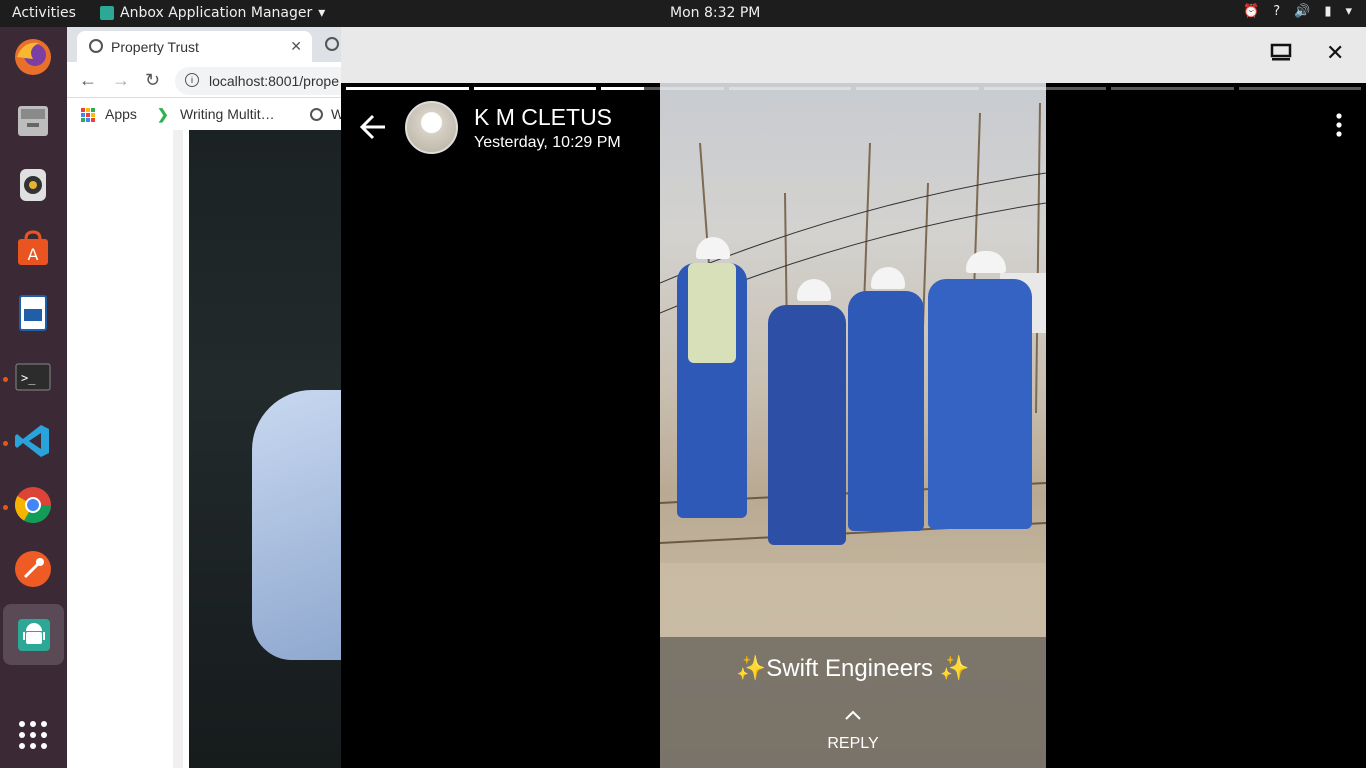 Image resolution: width=1366 pixels, height=768 pixels. I want to click on info-icon: i, so click(192, 80).